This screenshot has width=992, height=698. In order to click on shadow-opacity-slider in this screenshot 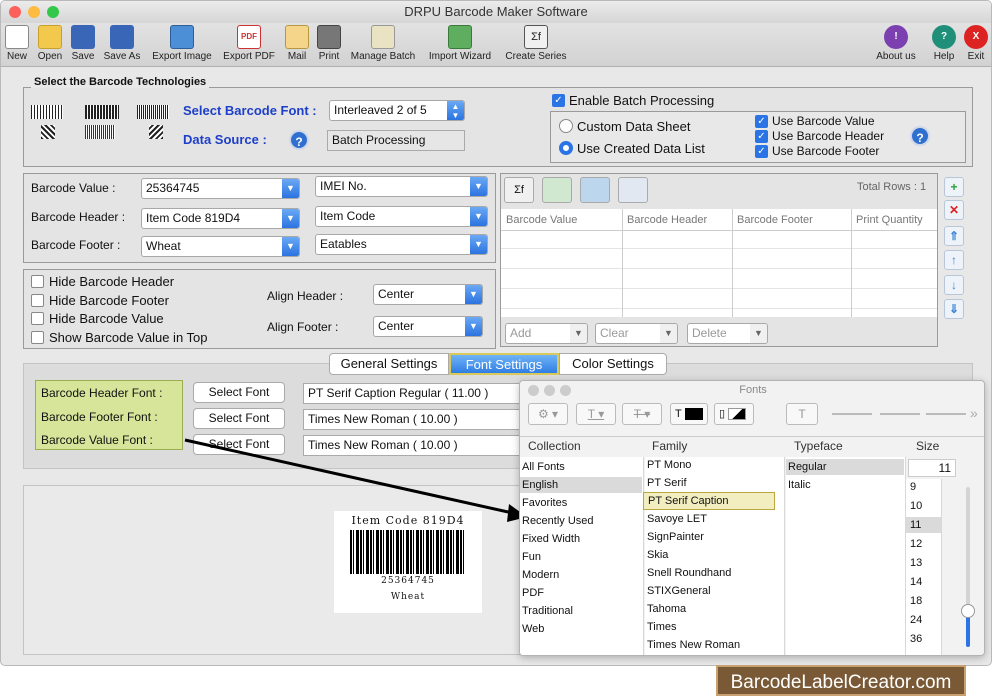, I will do `click(852, 414)`.